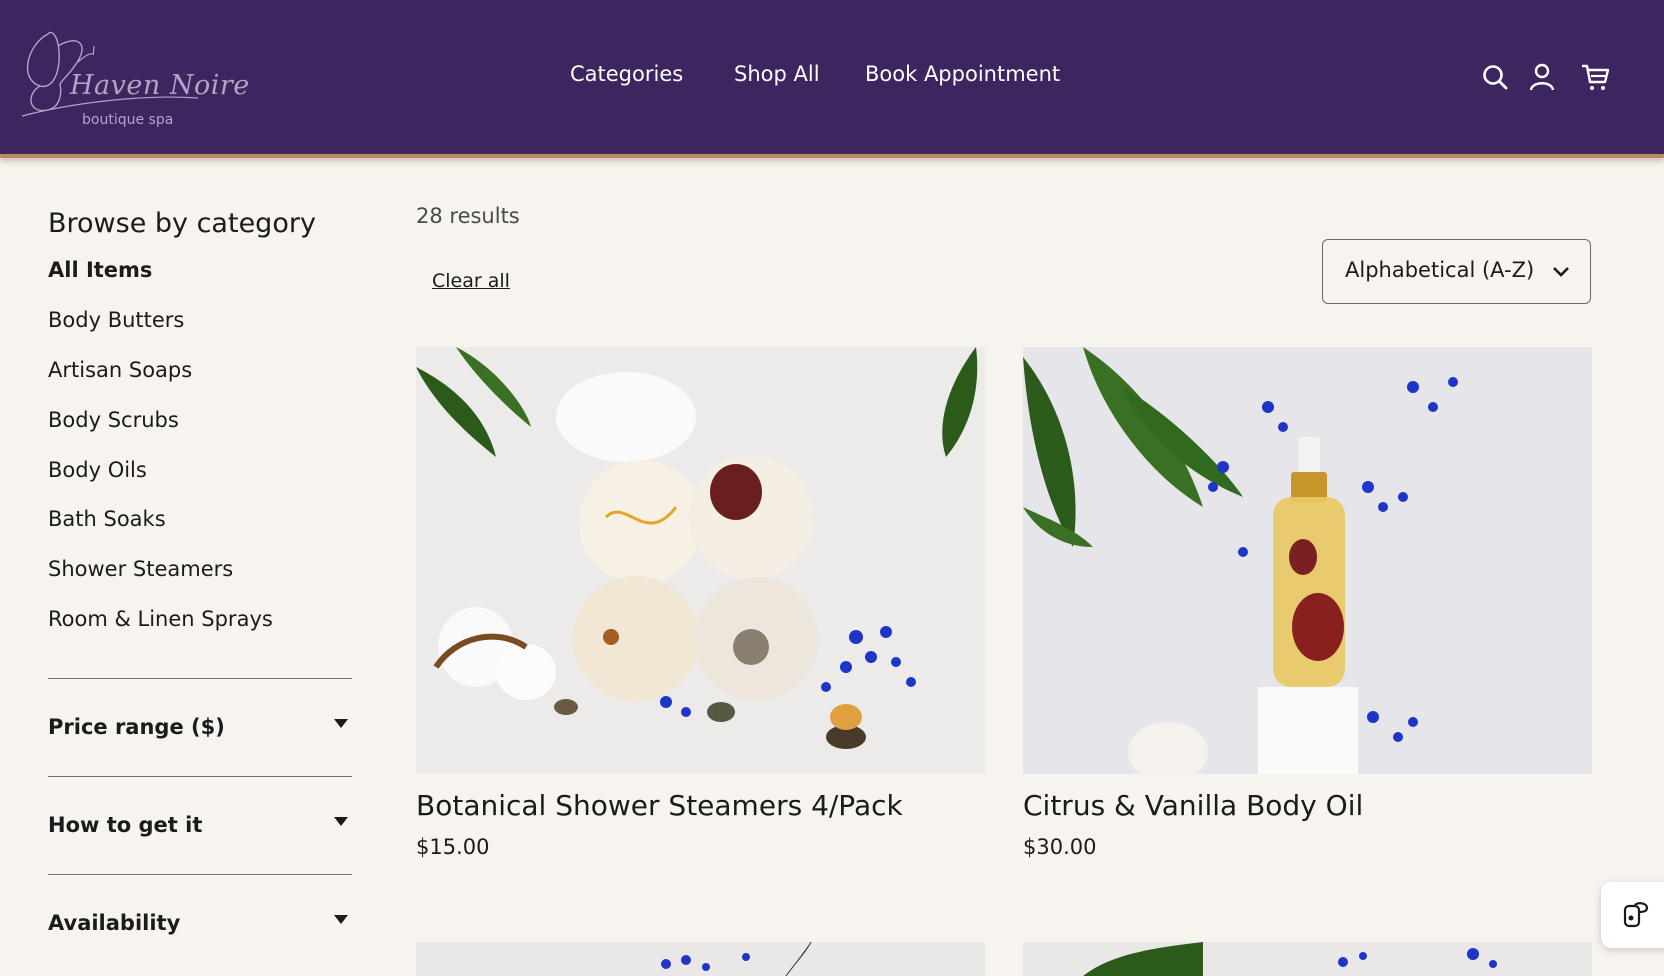 The width and height of the screenshot is (1664, 976). I want to click on product-name: Citrus & Vanilla Body Oil, so click(1193, 805).